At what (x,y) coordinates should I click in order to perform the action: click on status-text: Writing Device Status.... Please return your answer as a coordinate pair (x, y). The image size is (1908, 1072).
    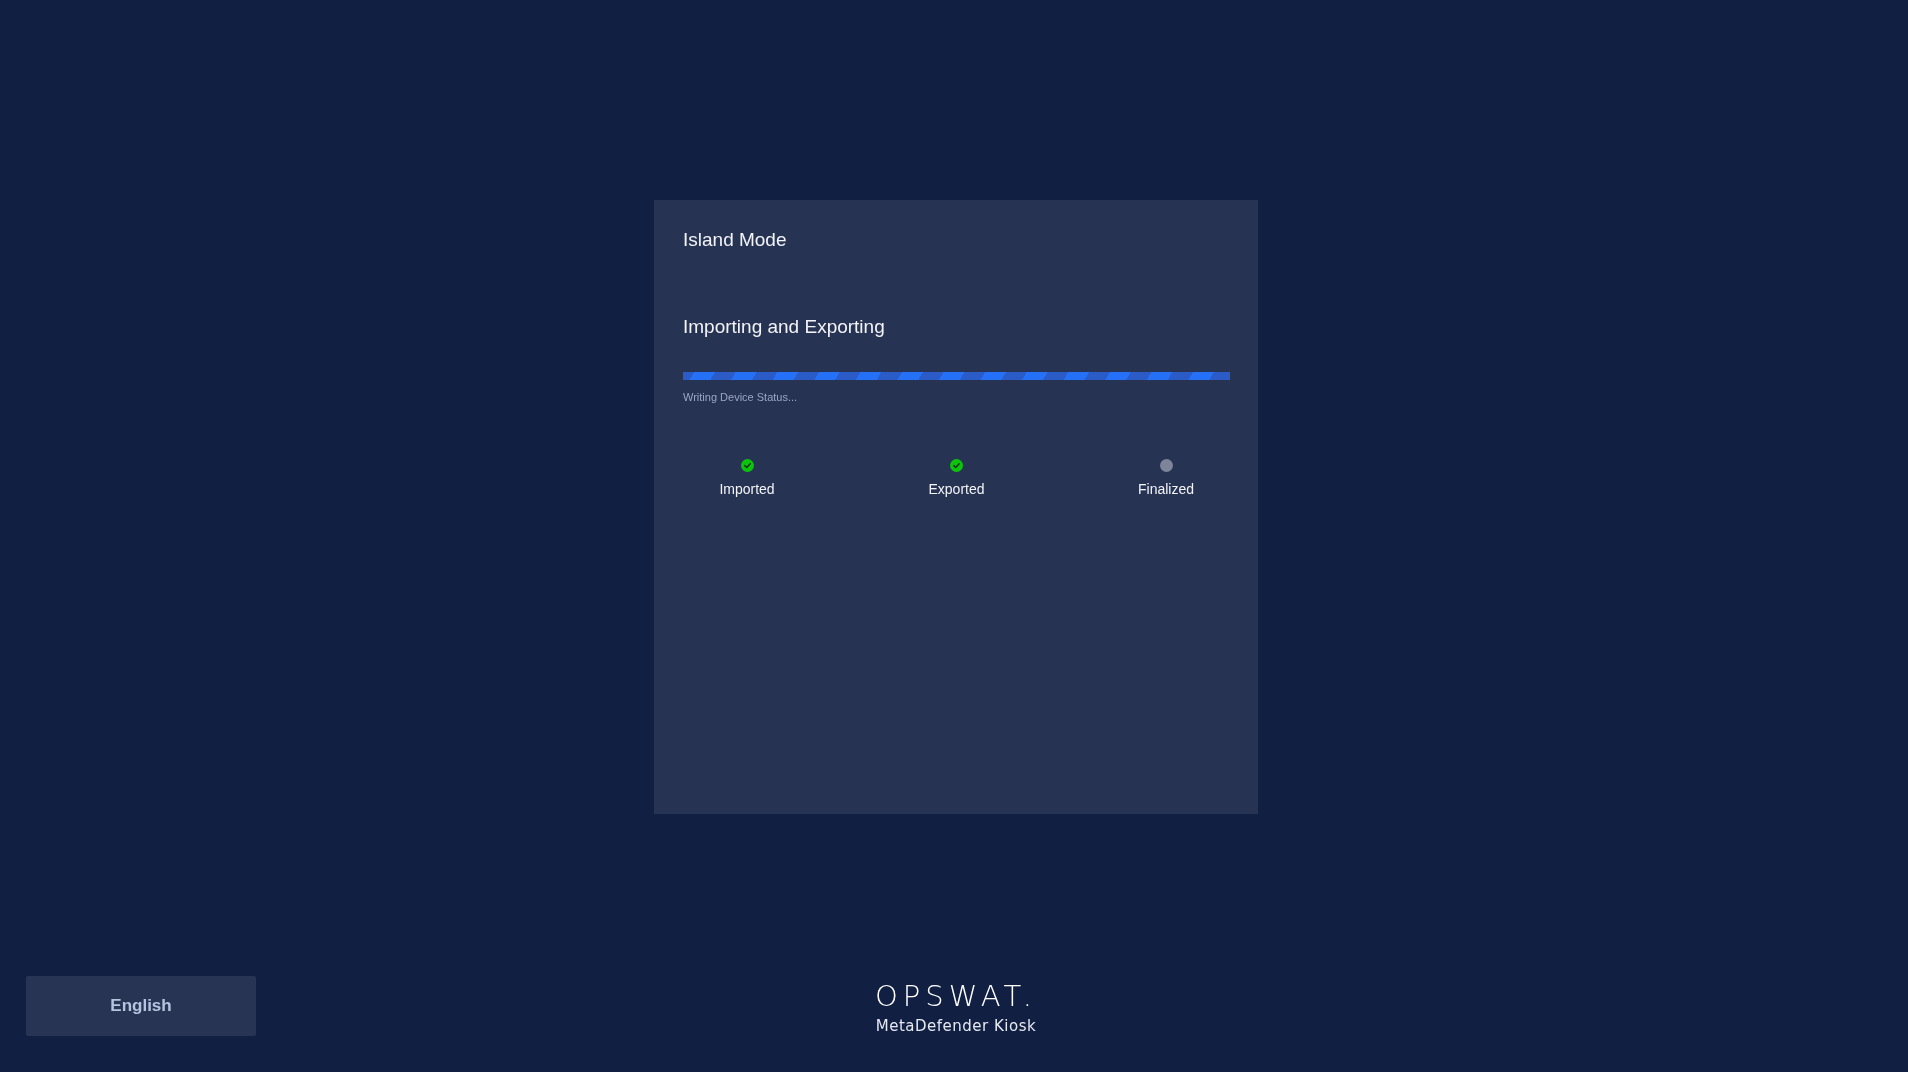
    Looking at the image, I should click on (740, 397).